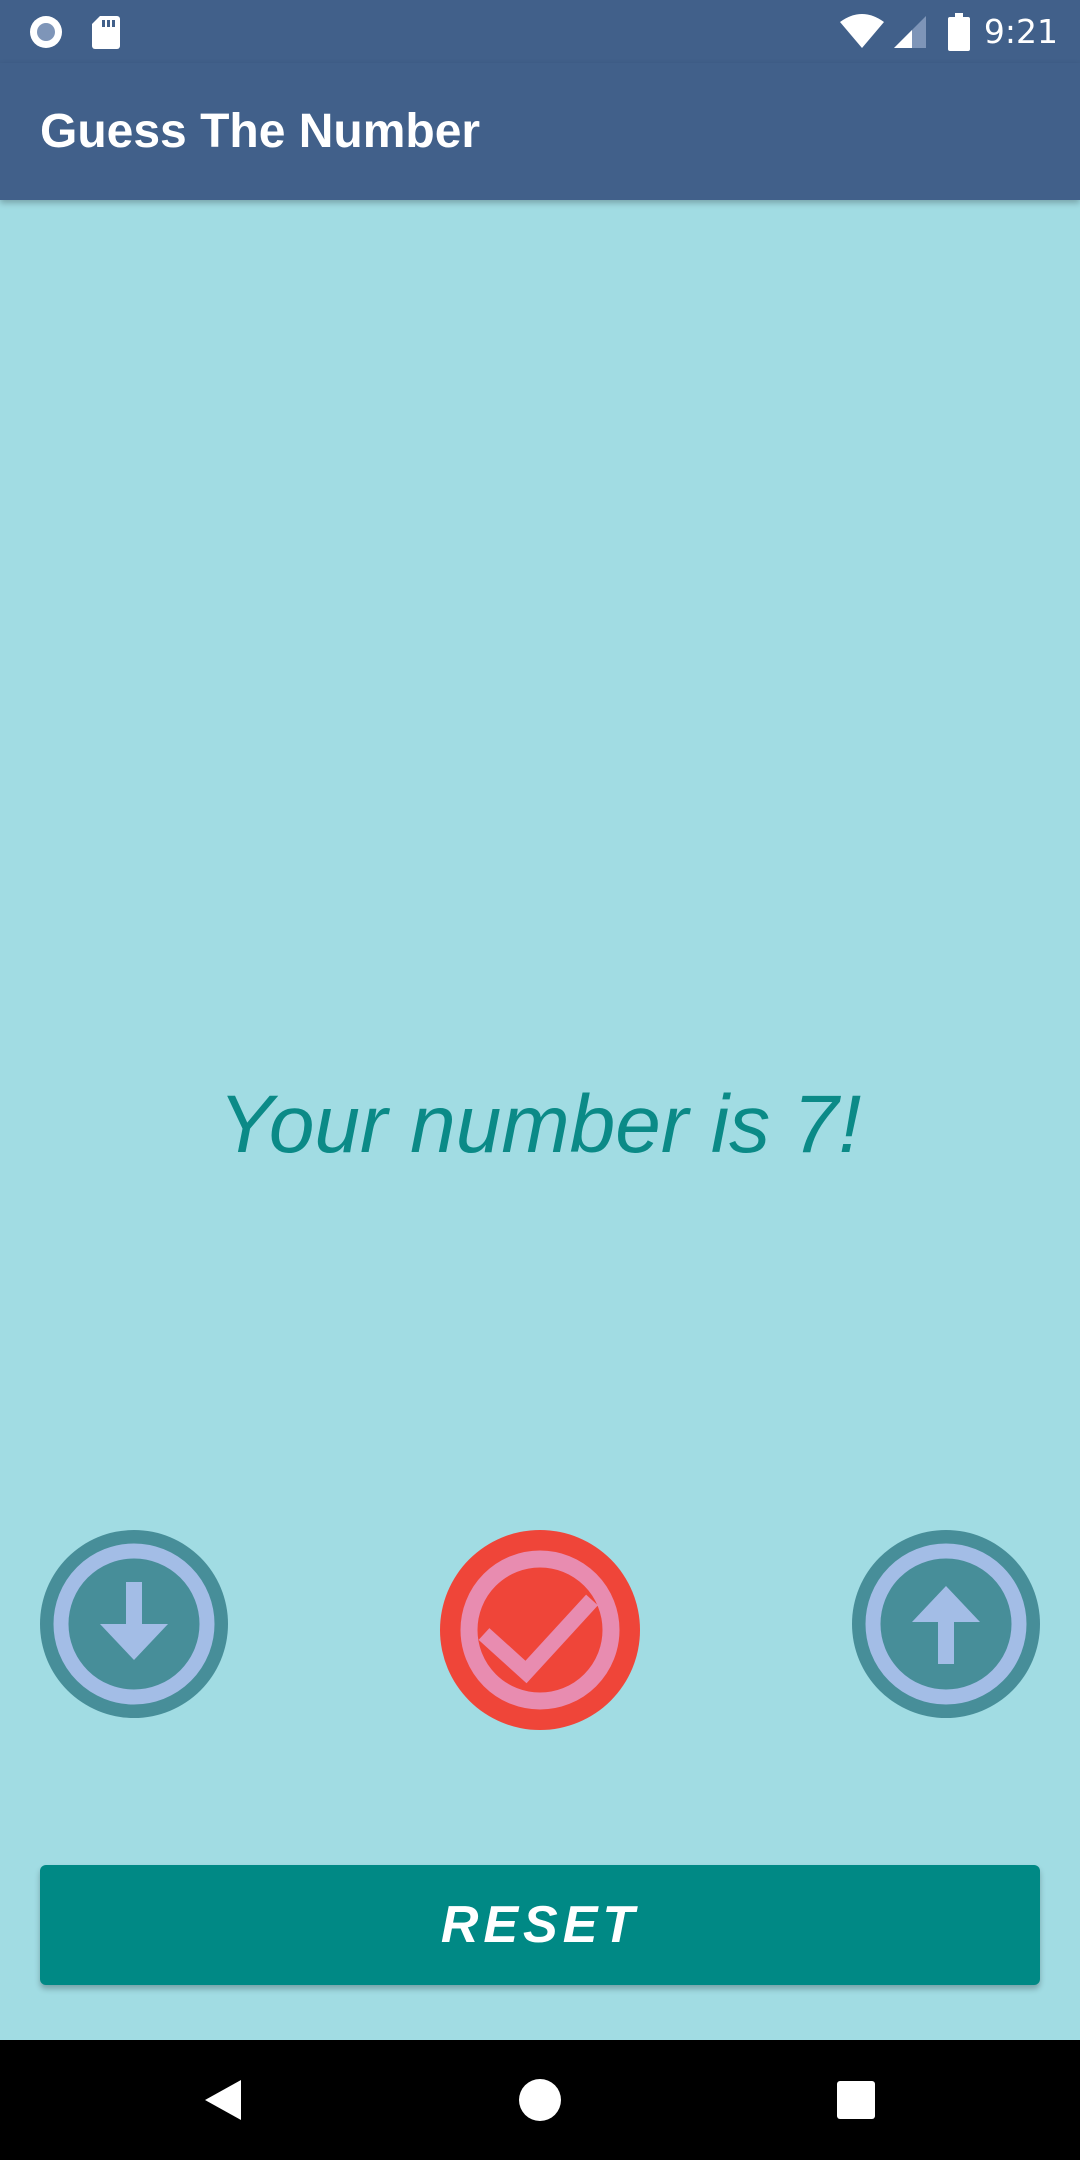 The image size is (1080, 2160). What do you see at coordinates (910, 31) in the screenshot?
I see `cell-signal-icon` at bounding box center [910, 31].